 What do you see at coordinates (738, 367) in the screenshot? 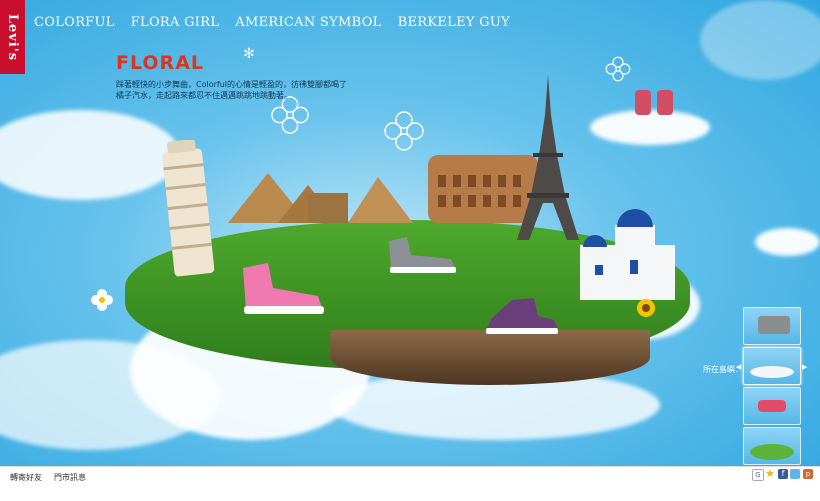
I see `left-arrow-icon: ◀` at bounding box center [738, 367].